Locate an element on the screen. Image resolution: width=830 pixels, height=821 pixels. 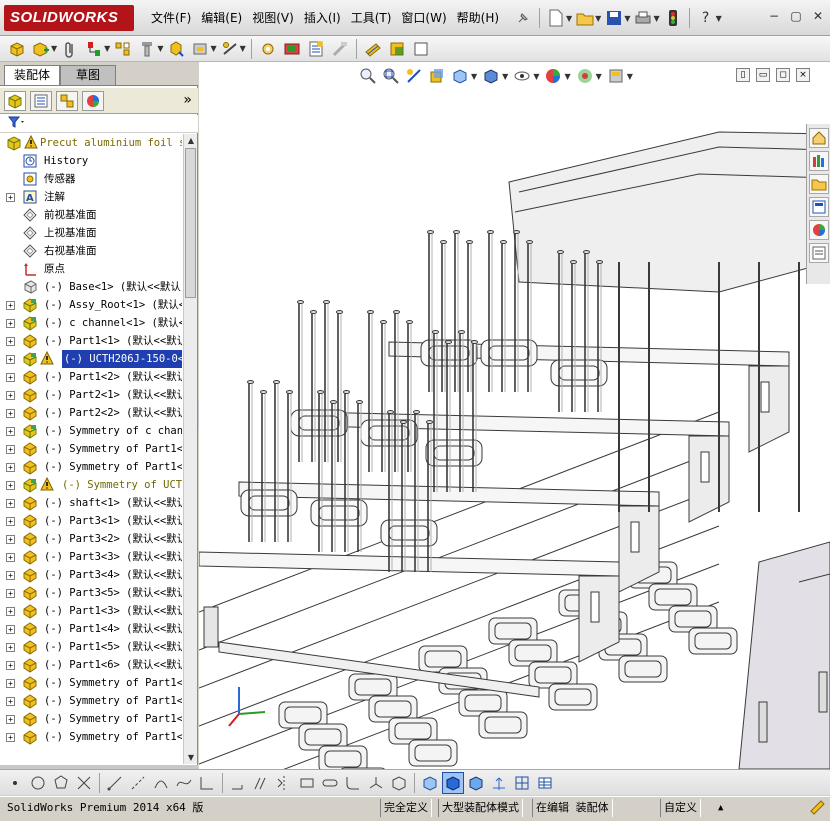
tree-item: + (-) Part1<3> (默认<<默认 is located at coordinates (91, 611).